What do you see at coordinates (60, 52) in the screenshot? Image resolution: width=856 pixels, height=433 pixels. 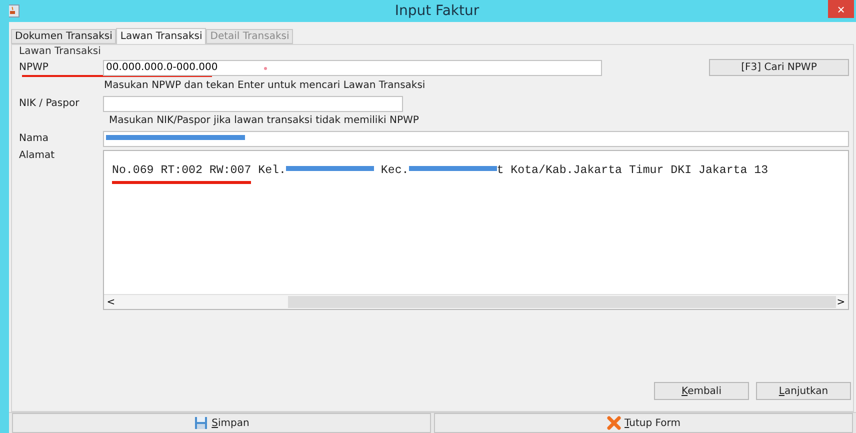 I see `group-title: Lawan Transaksi` at bounding box center [60, 52].